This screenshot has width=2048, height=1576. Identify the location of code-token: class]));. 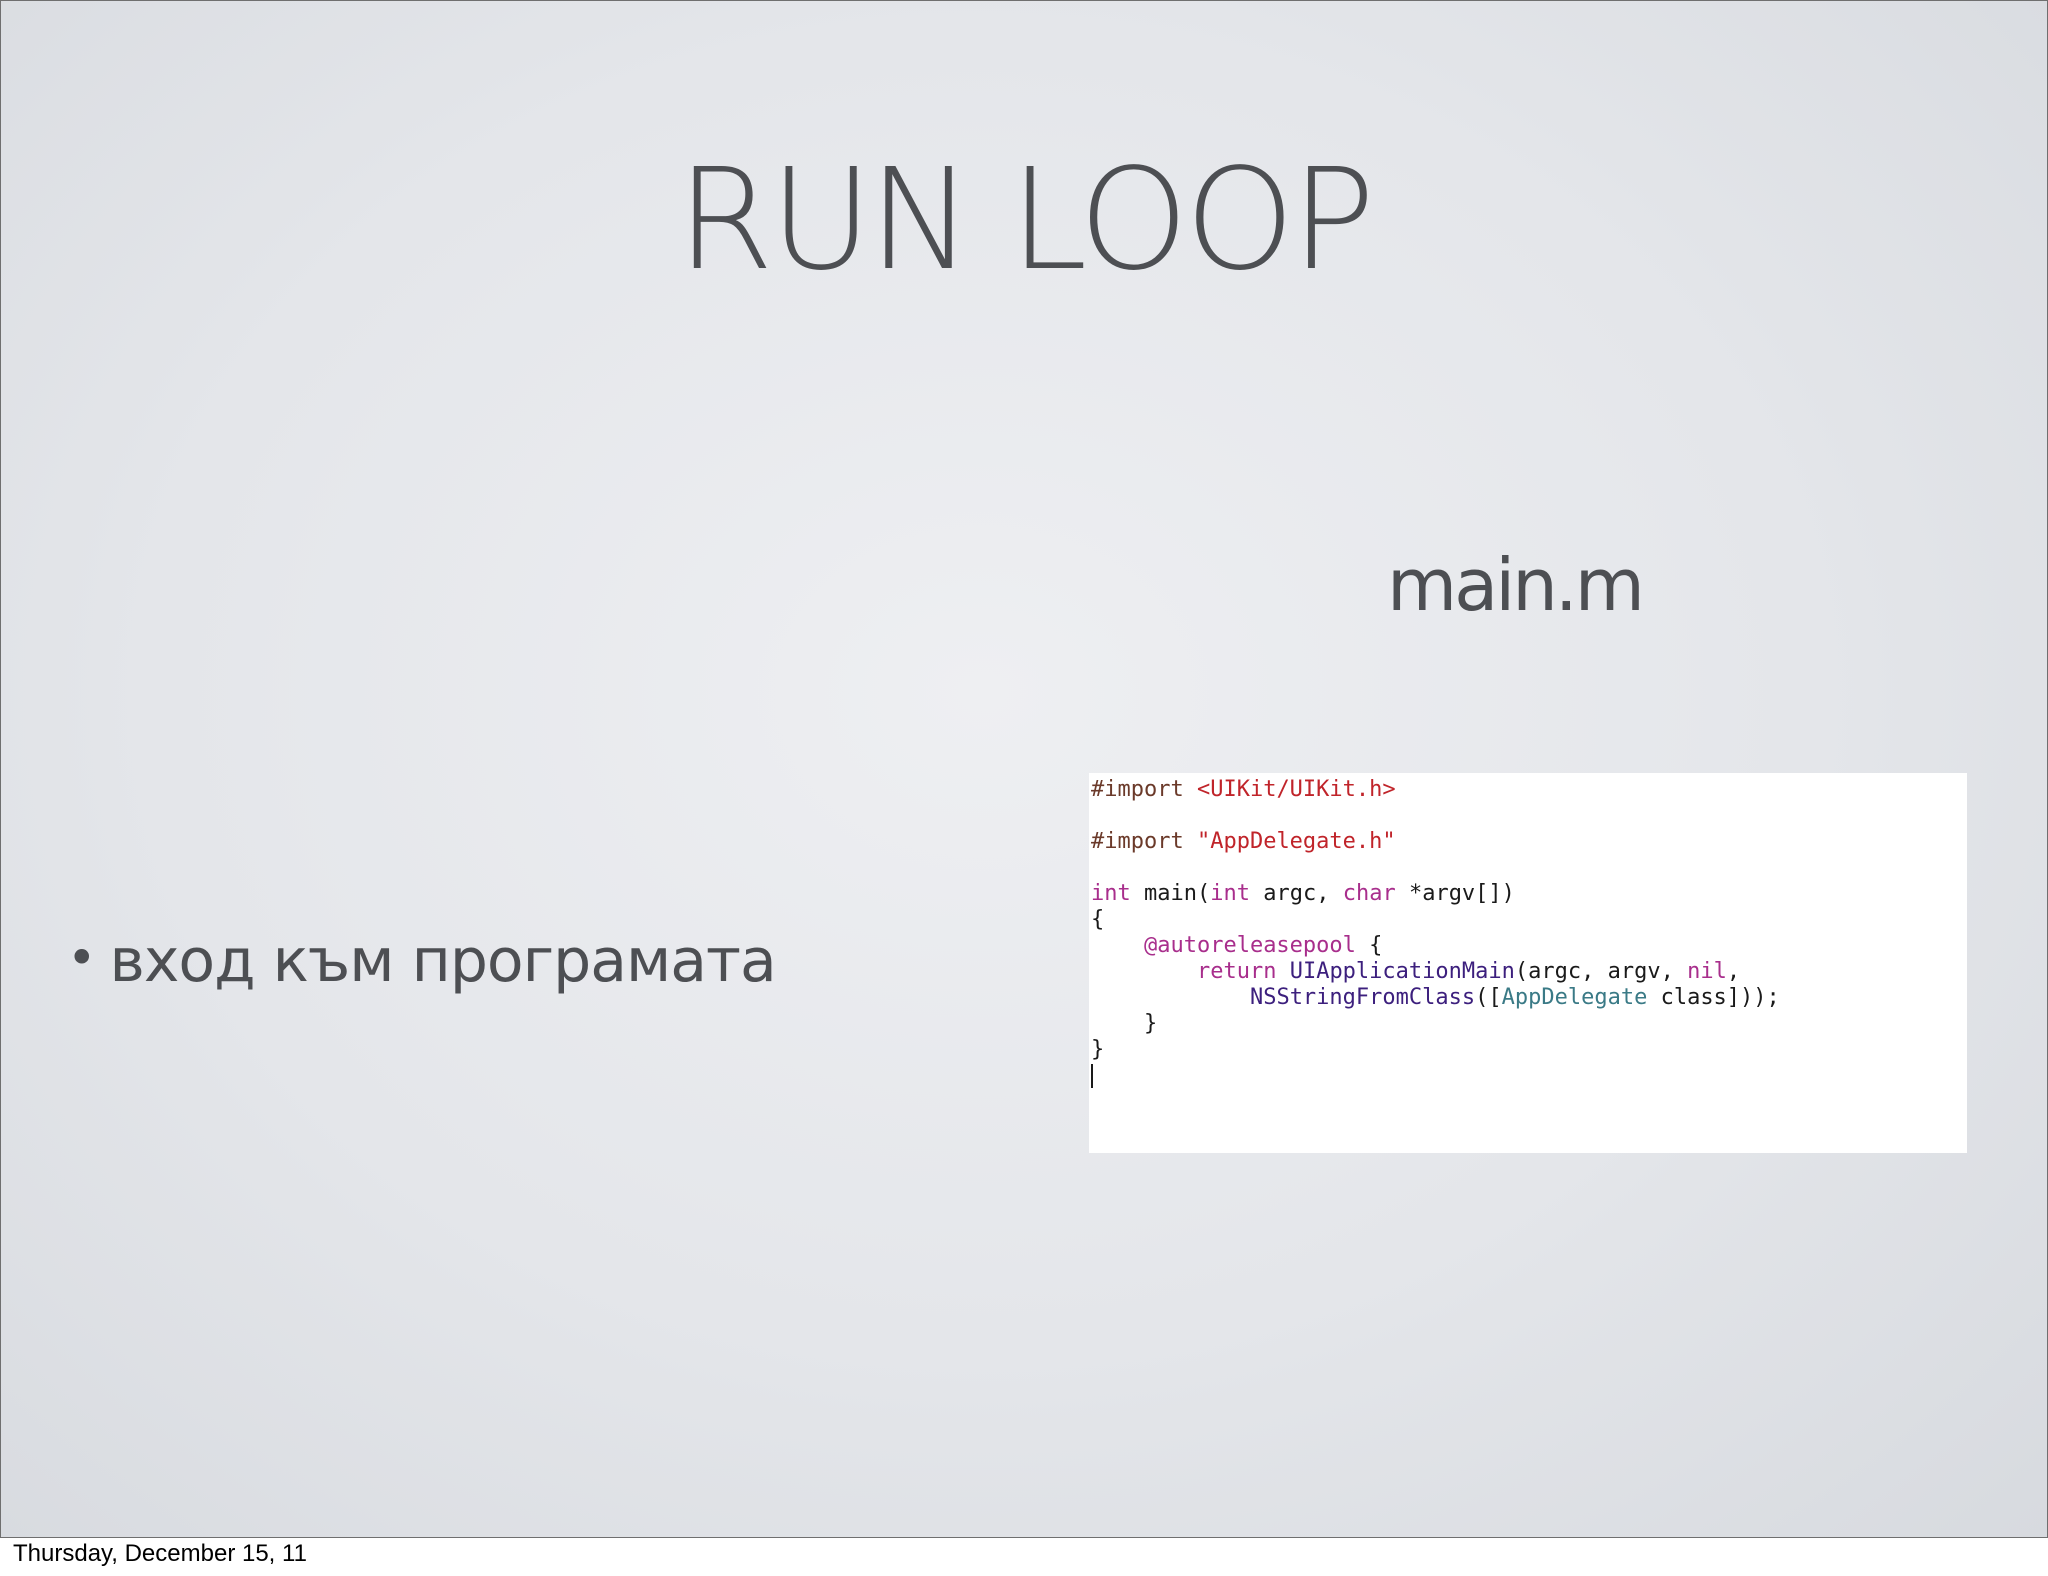
(1720, 997).